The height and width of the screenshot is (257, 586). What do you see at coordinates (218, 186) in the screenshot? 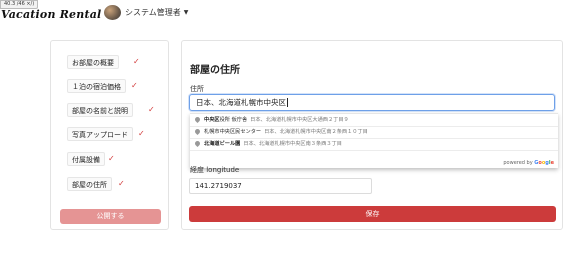
I see `longitude-value: 141.2719037` at bounding box center [218, 186].